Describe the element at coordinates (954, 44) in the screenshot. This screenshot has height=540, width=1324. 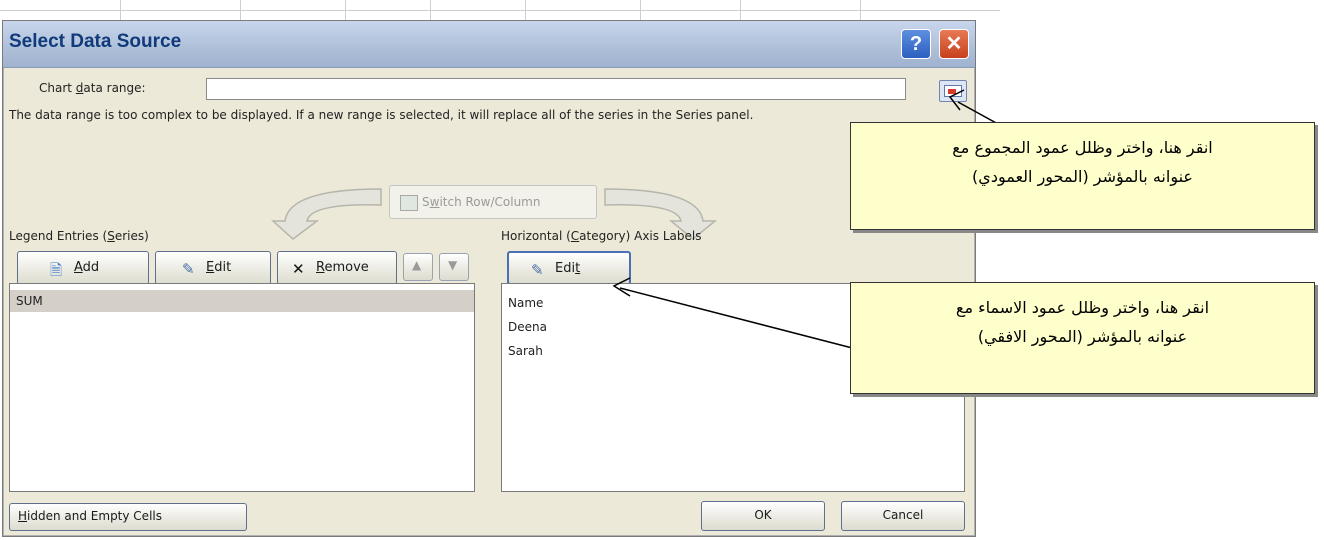
I see `close-button: ✕` at that location.